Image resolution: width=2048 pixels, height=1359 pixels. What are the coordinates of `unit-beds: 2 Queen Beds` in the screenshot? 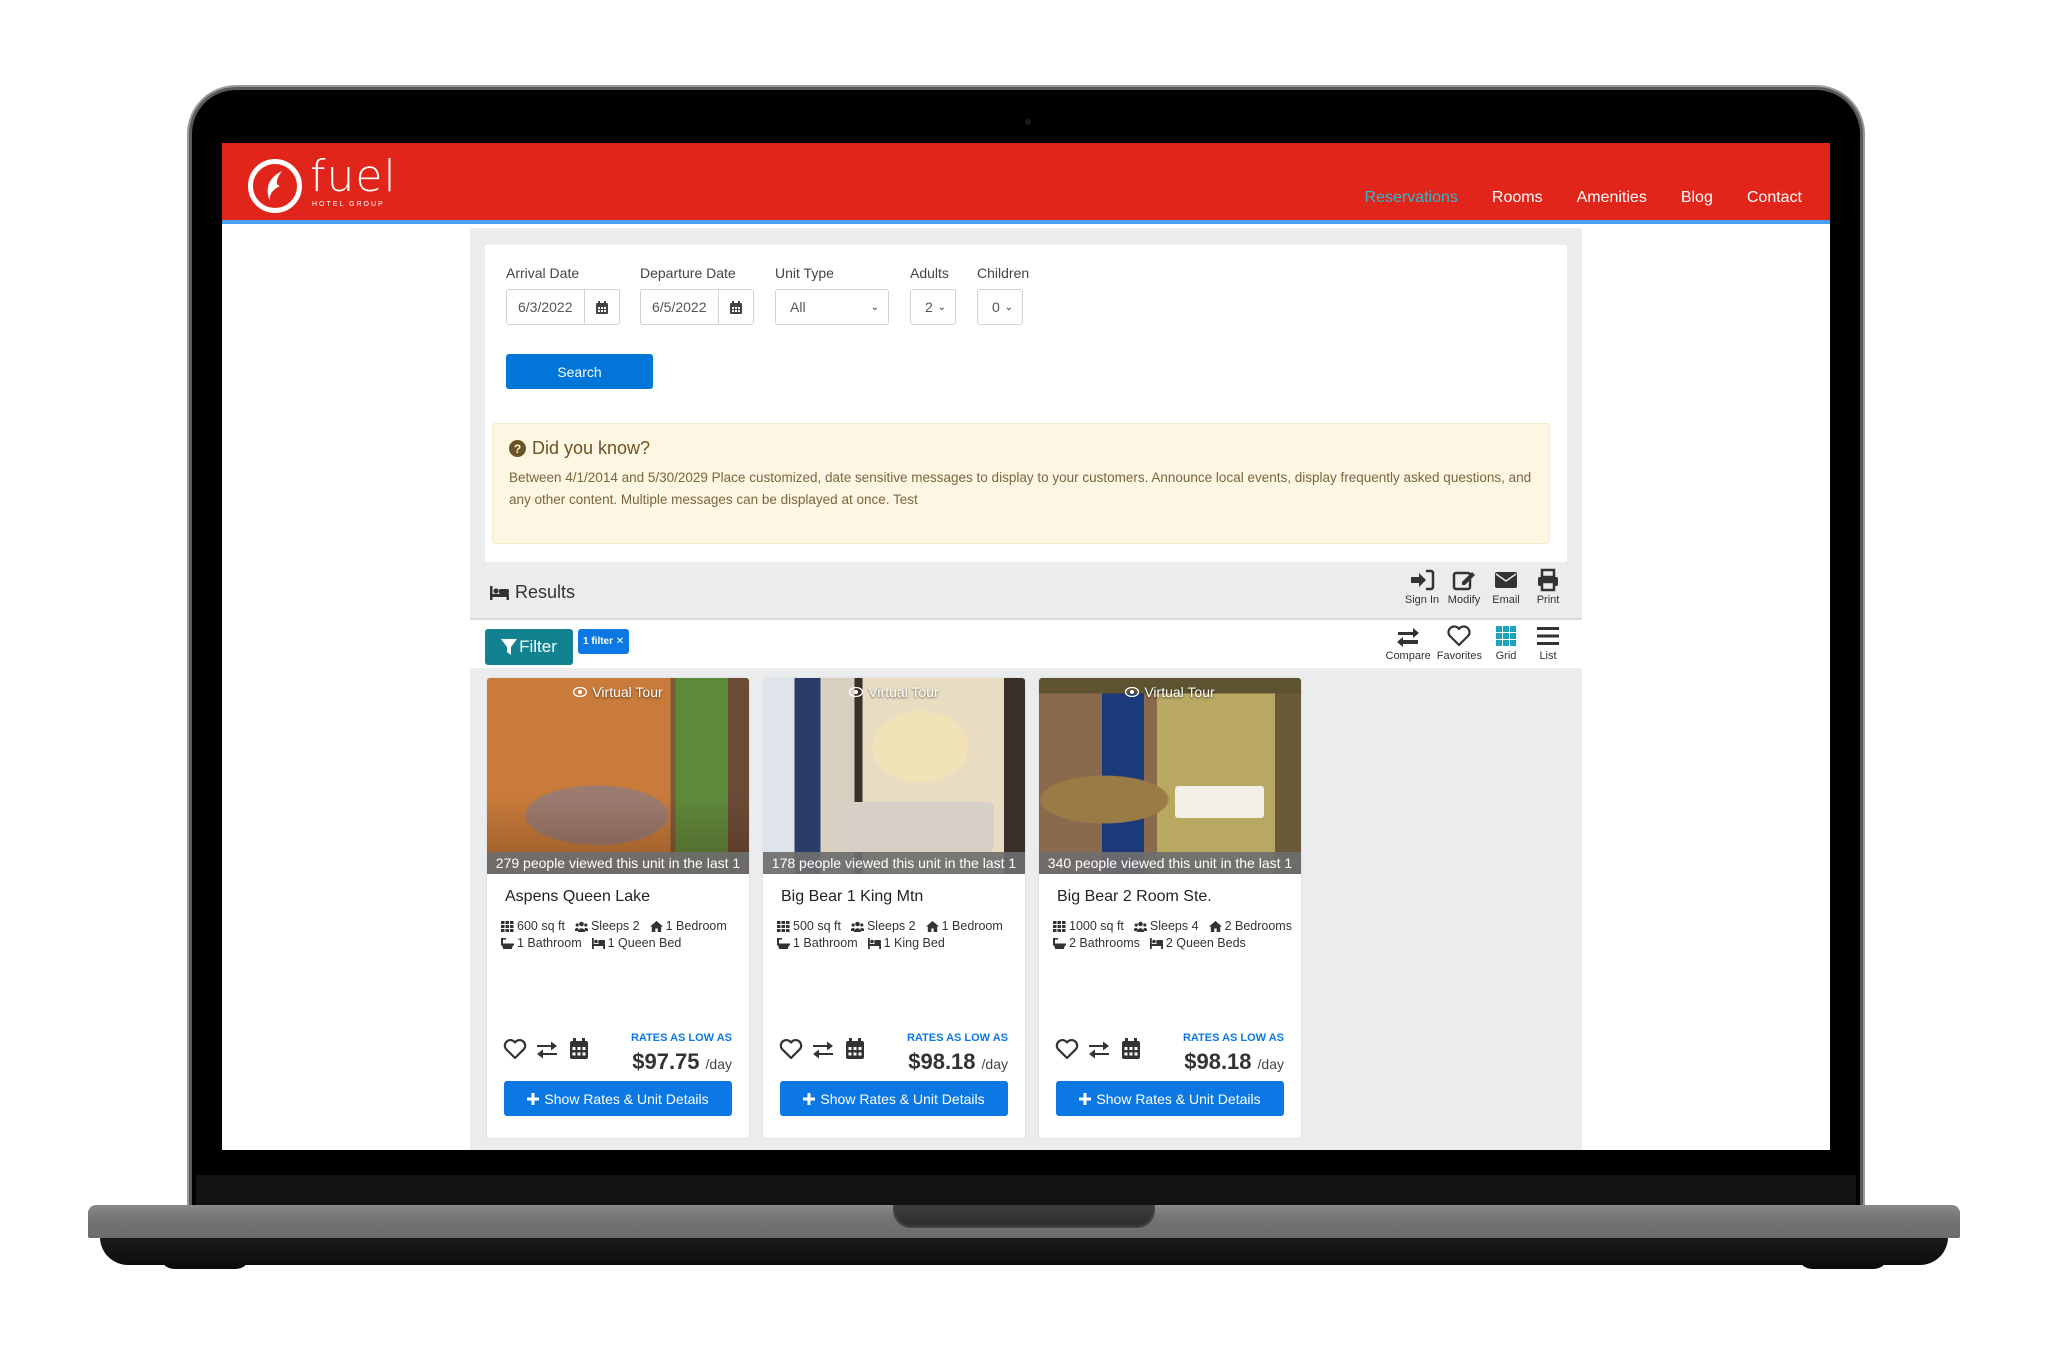 It's located at (1205, 943).